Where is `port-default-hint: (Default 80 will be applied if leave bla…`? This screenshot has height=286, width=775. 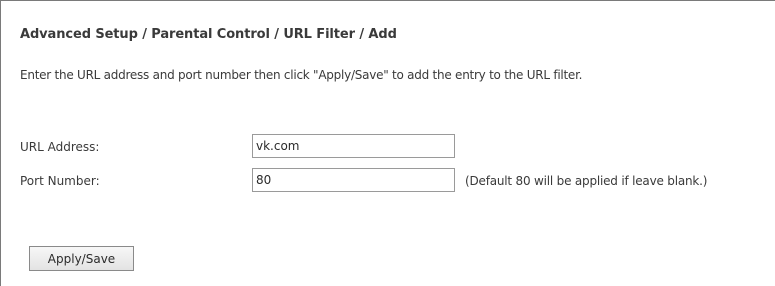
port-default-hint: (Default 80 will be applied if leave bla… is located at coordinates (586, 181).